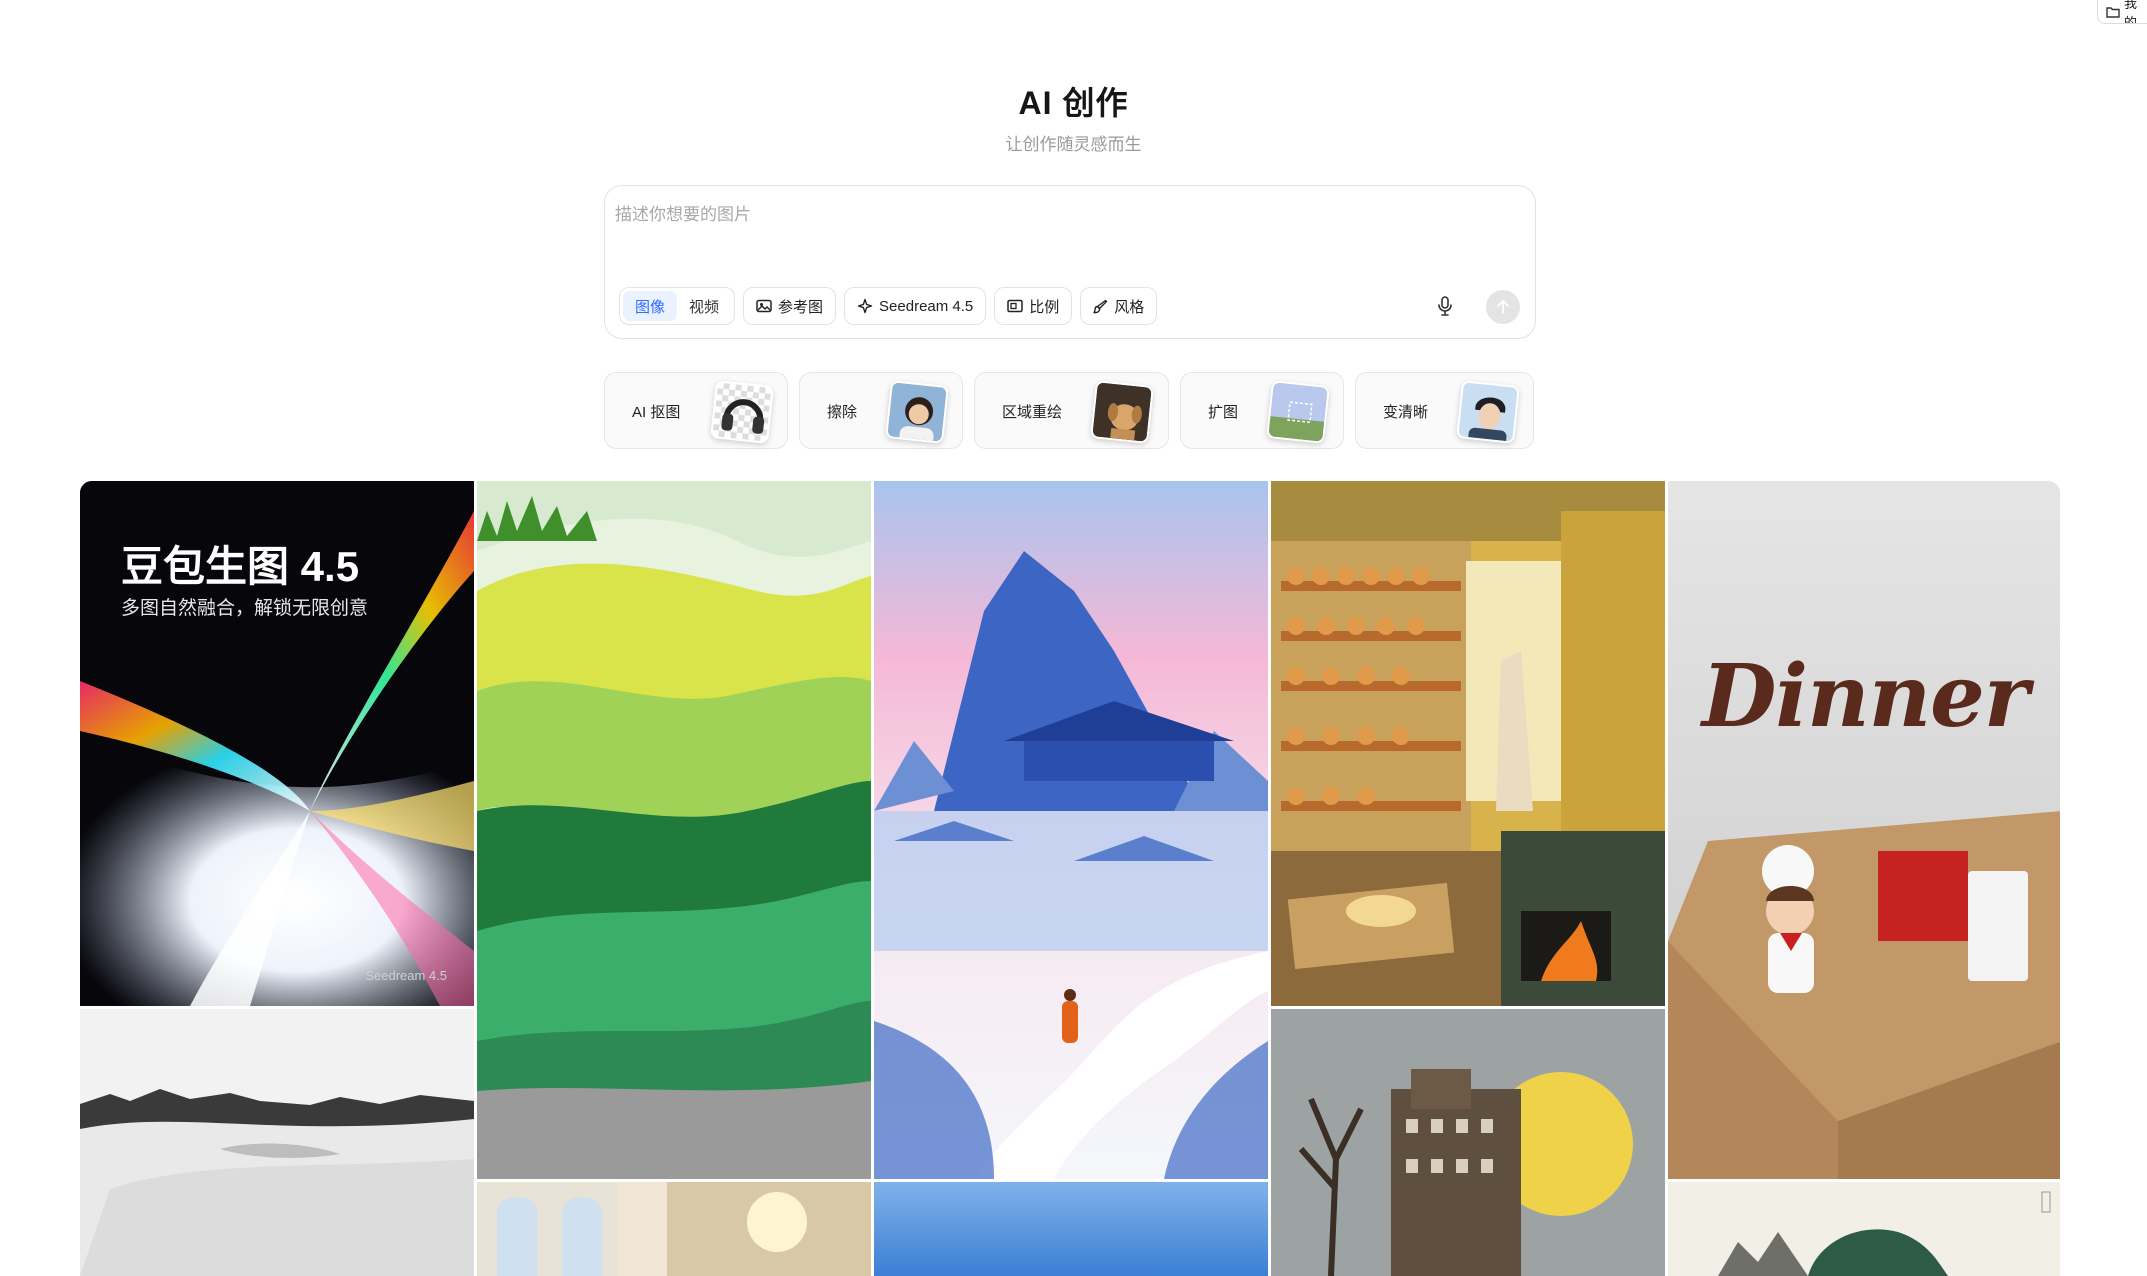 Image resolution: width=2147 pixels, height=1276 pixels. What do you see at coordinates (245, 608) in the screenshot?
I see `hero-subtitle: 多图自然融合，解锁无限创意` at bounding box center [245, 608].